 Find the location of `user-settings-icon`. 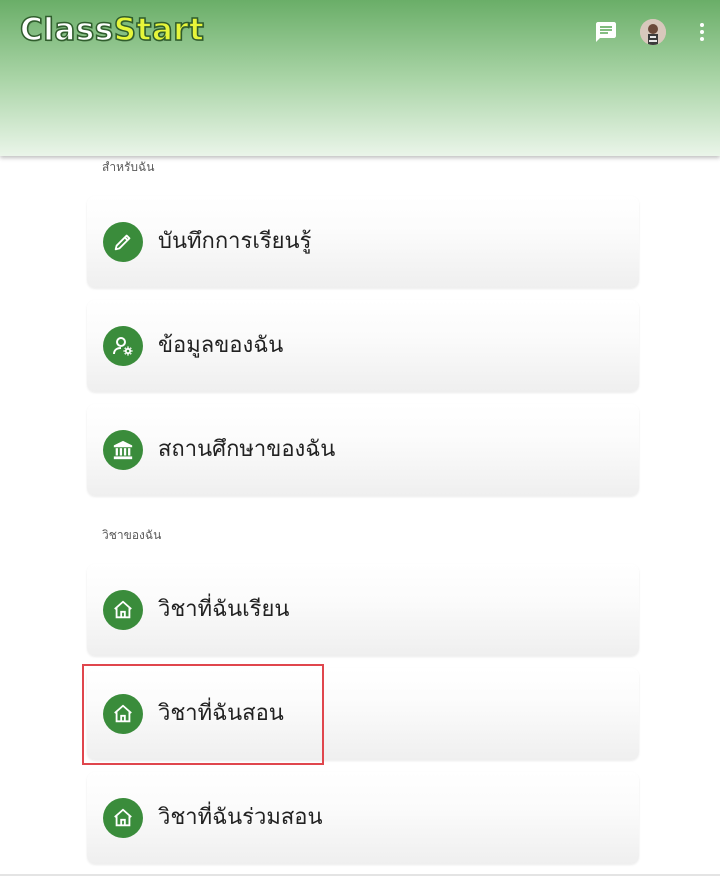

user-settings-icon is located at coordinates (123, 346).